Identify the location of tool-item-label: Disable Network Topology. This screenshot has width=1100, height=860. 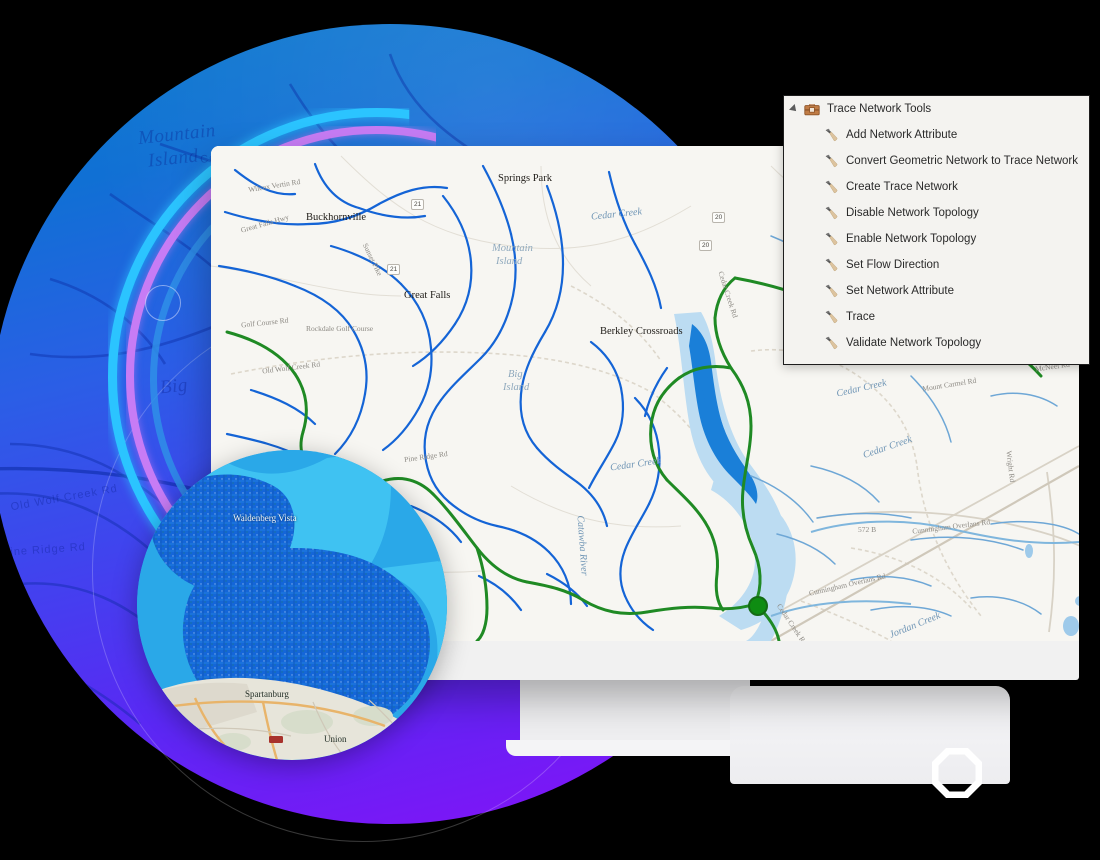
(912, 213).